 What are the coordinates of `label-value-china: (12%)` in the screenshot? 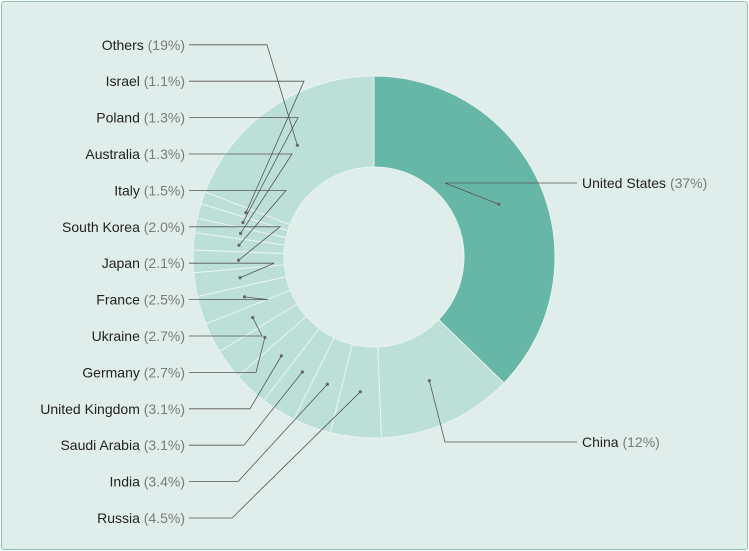 It's located at (640, 442).